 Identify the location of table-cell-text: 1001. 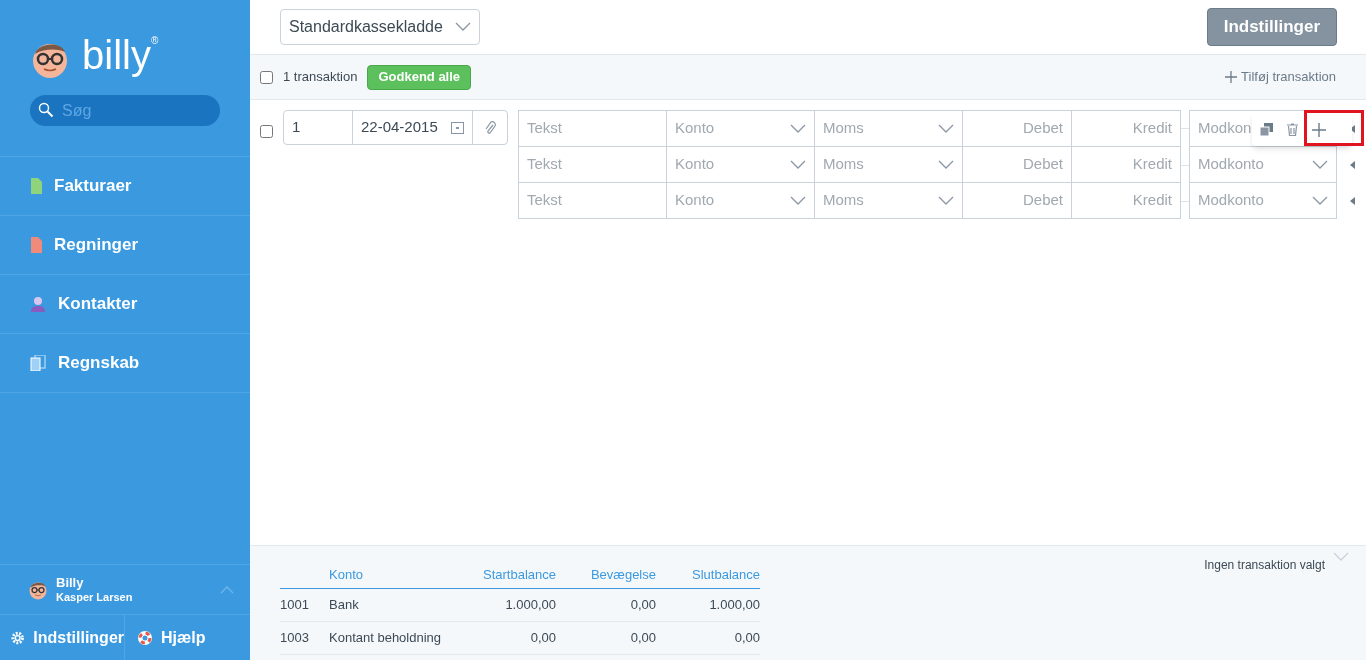
(295, 605).